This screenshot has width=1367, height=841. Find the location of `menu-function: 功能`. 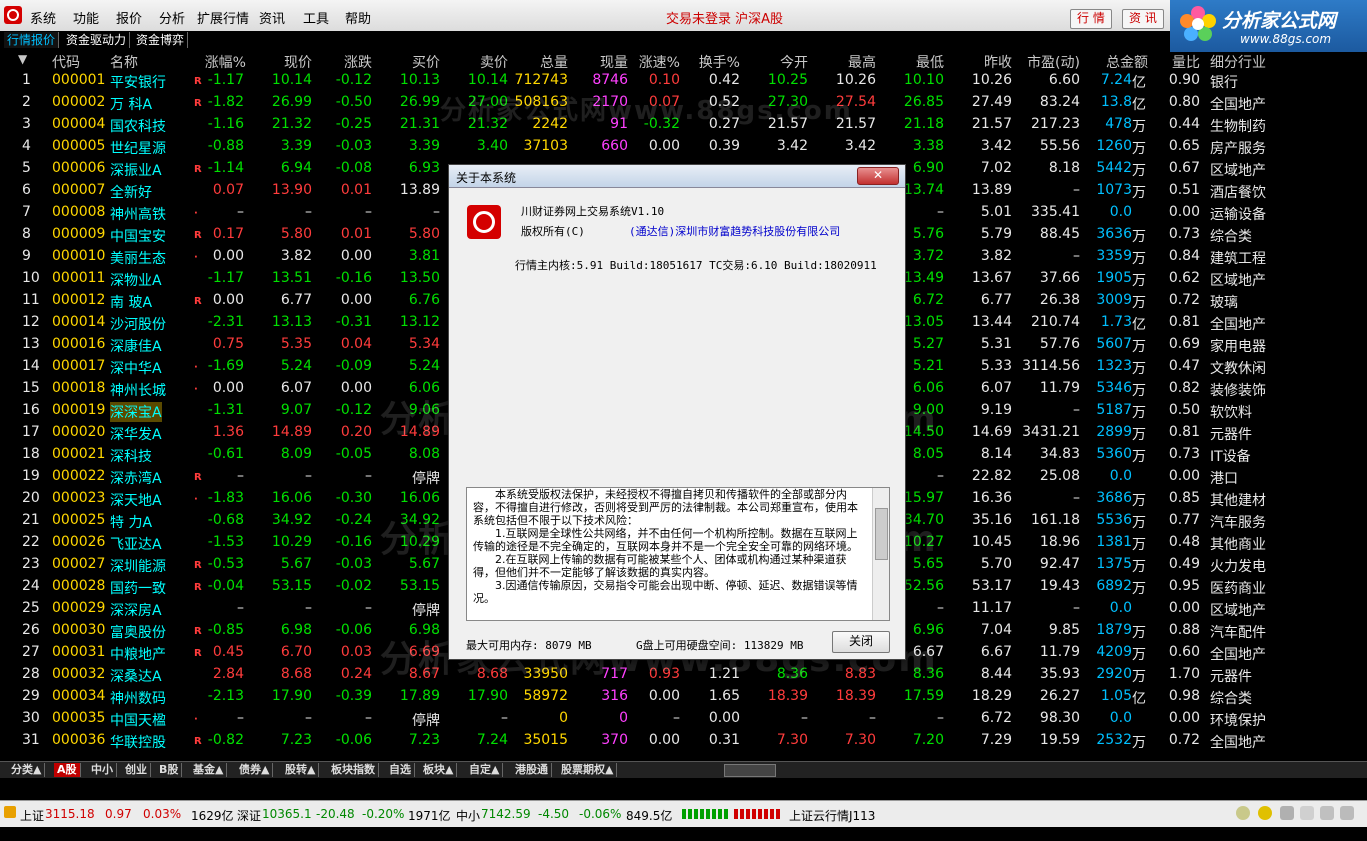

menu-function: 功能 is located at coordinates (86, 17).